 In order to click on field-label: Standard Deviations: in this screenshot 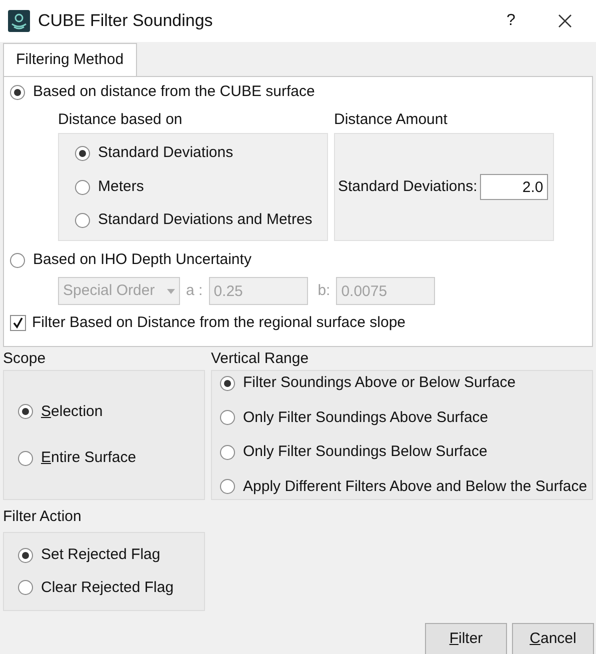, I will do `click(408, 186)`.